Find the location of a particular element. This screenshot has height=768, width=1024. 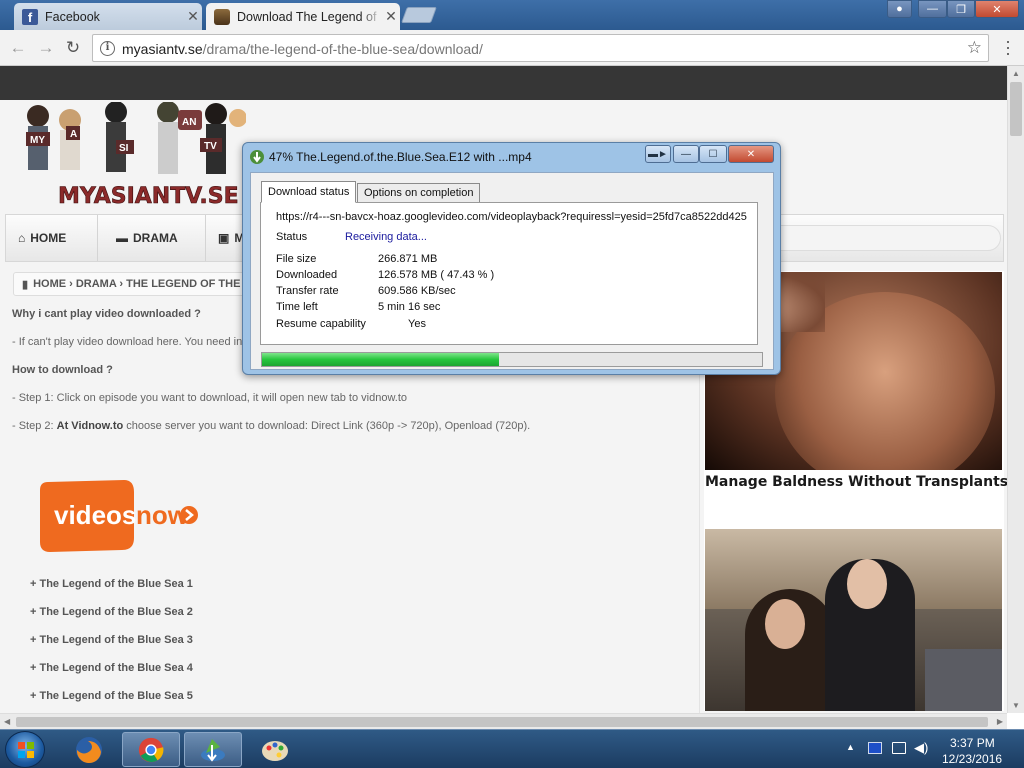

restore-button: ❐ is located at coordinates (961, 9).